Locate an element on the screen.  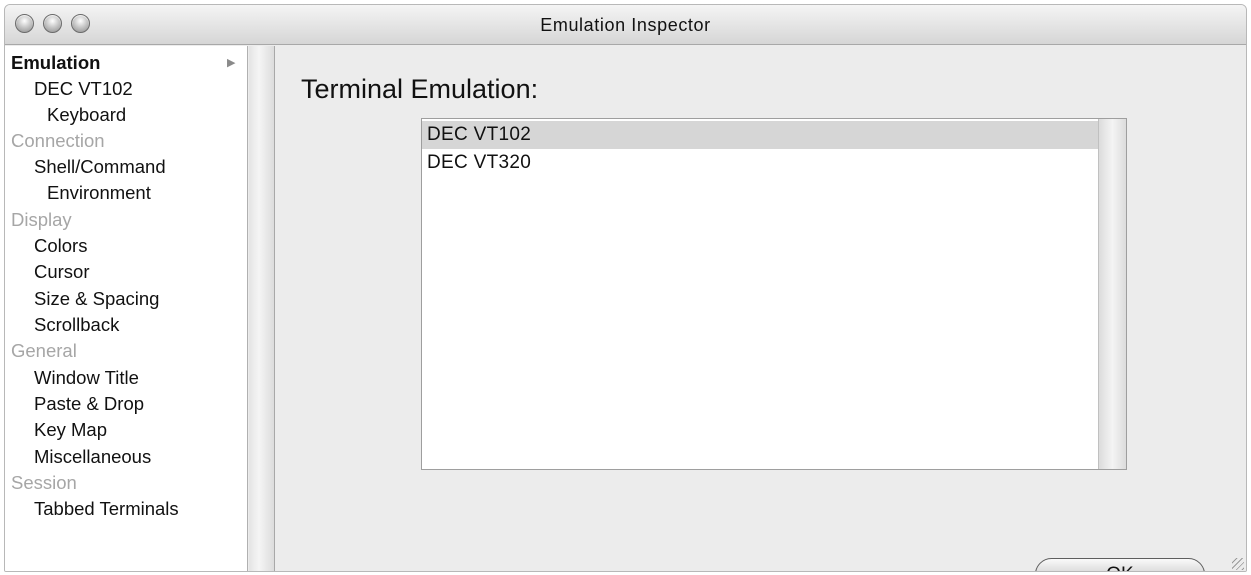
sidebar-section-display: Display is located at coordinates (41, 219).